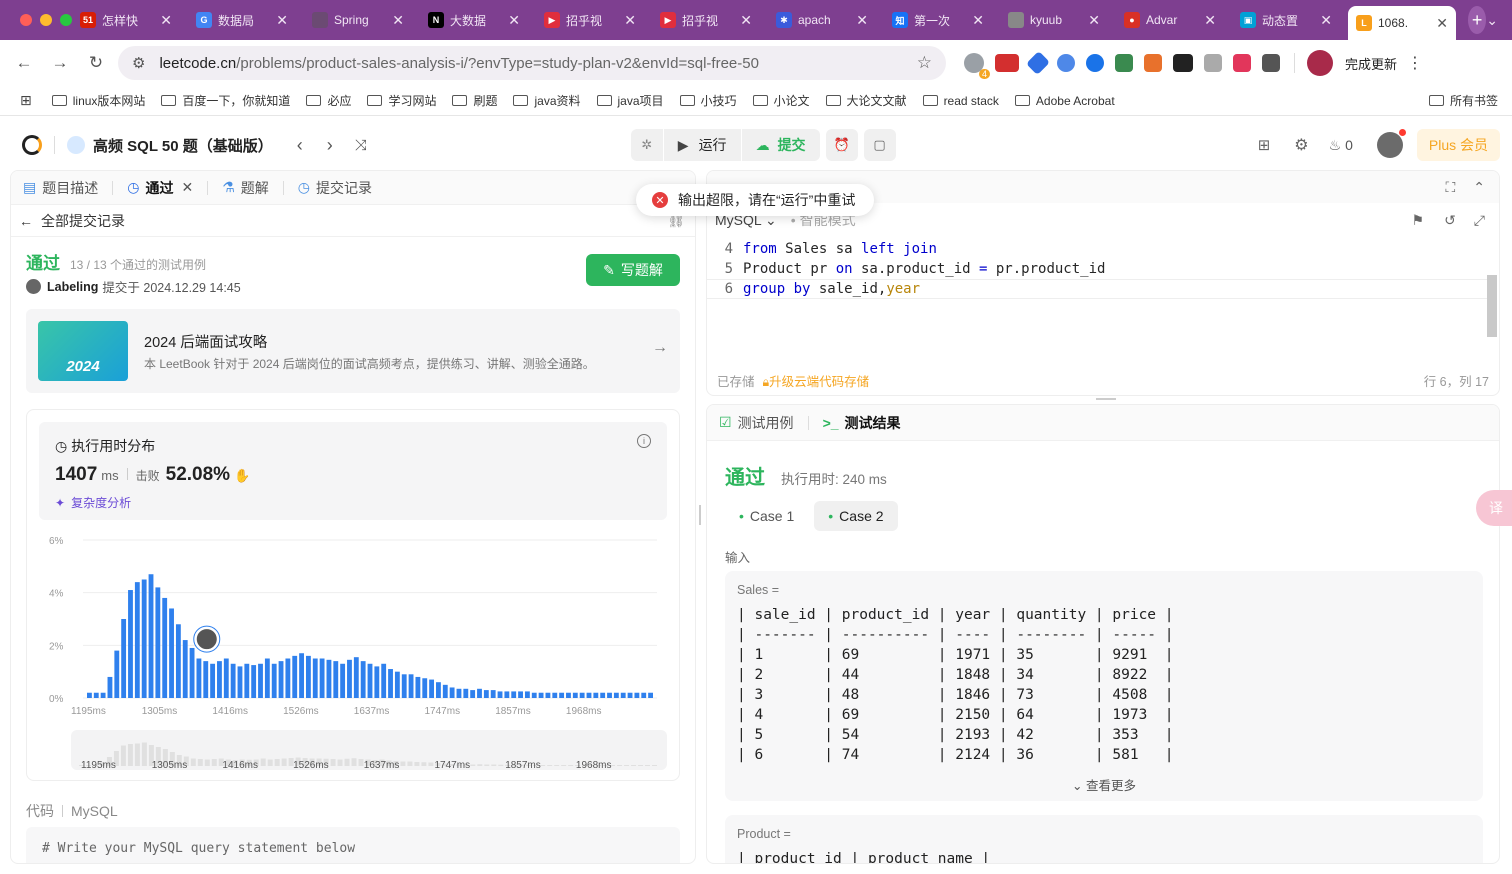  Describe the element at coordinates (242, 20) in the screenshot. I see `browser-tab: G 数据局 ✕` at that location.